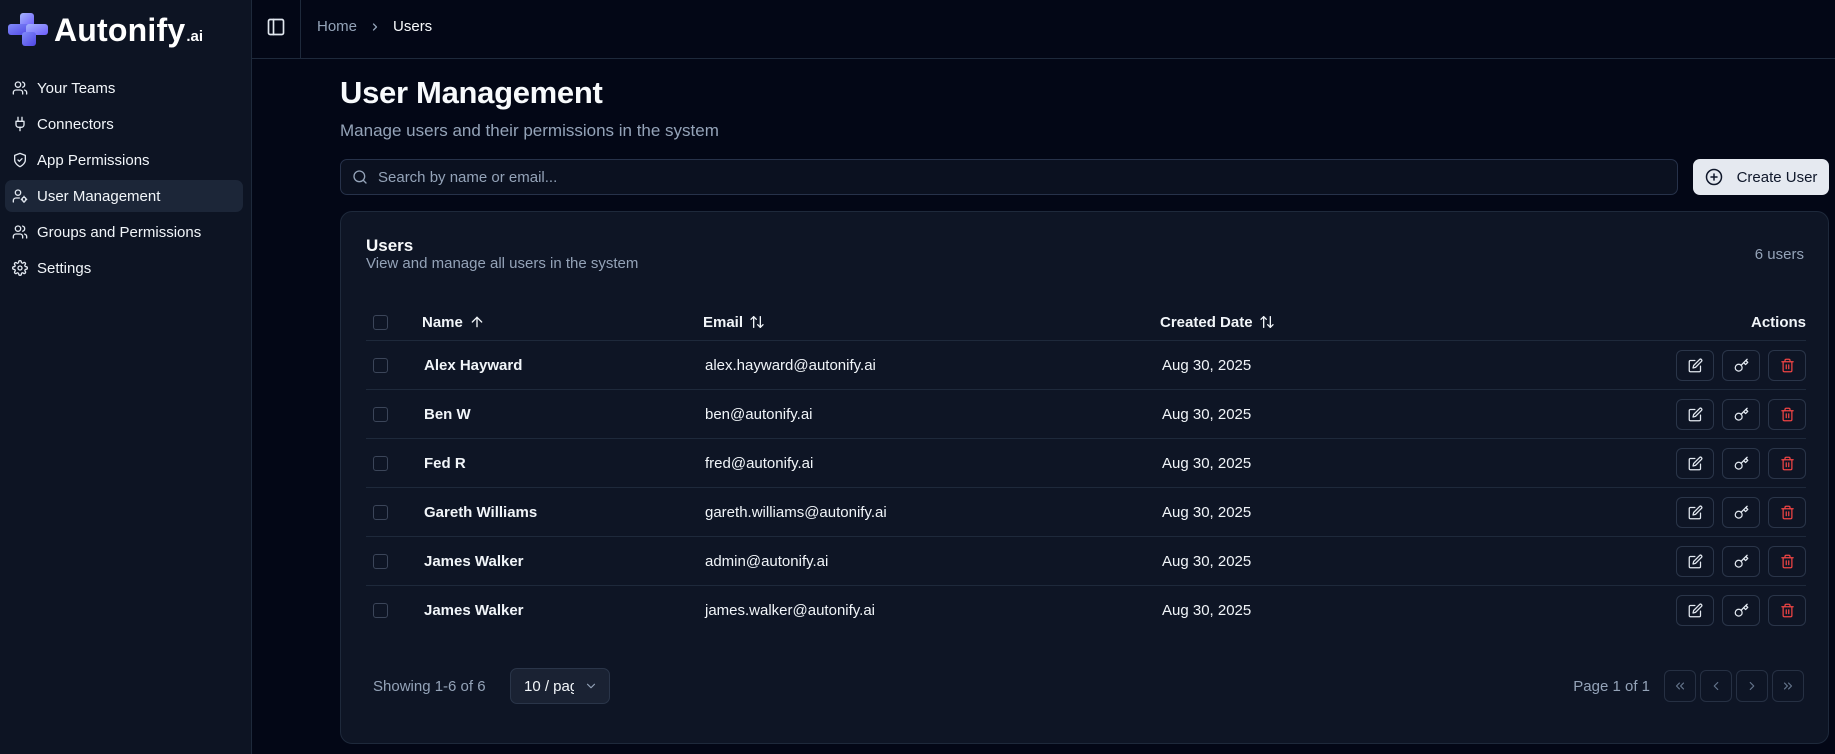 The image size is (1835, 754). What do you see at coordinates (99, 196) in the screenshot?
I see `sidebar-item-label: User Management` at bounding box center [99, 196].